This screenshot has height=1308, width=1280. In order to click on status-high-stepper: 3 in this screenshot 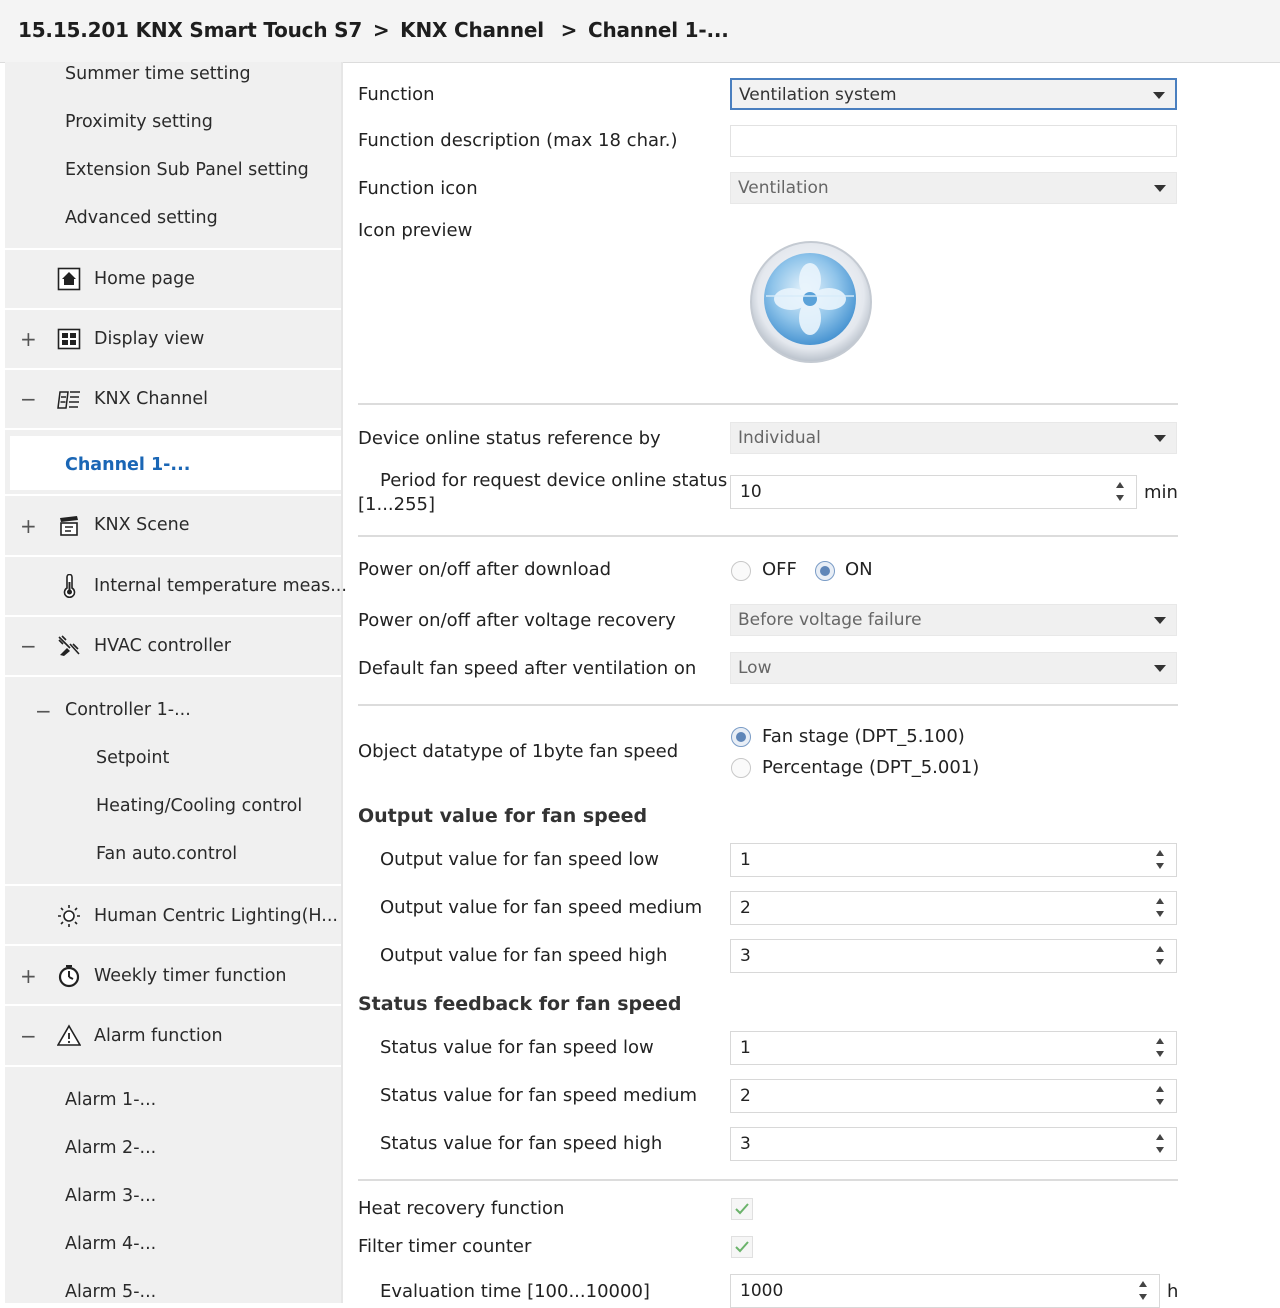, I will do `click(953, 1144)`.